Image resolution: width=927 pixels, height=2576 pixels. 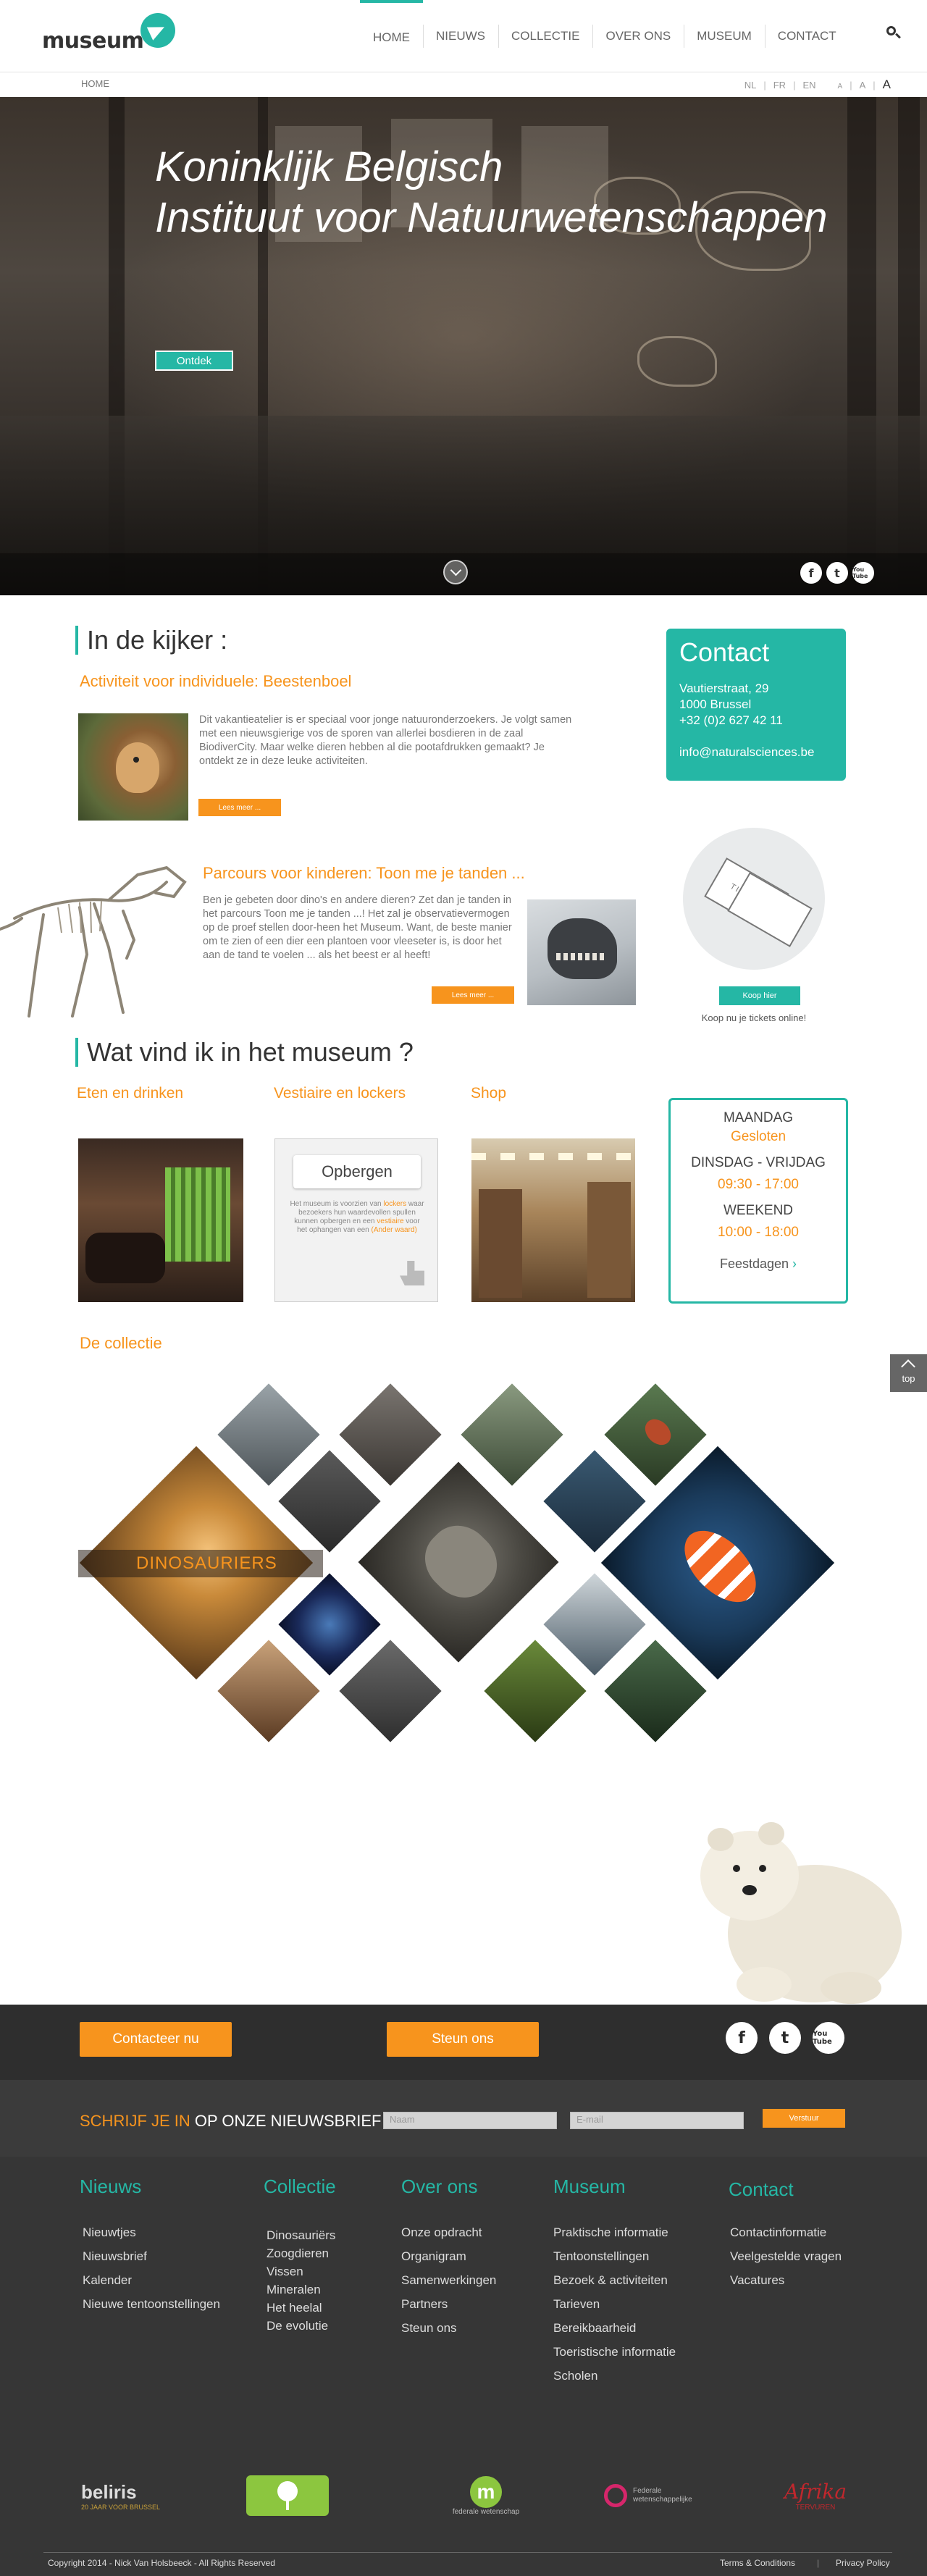 What do you see at coordinates (615, 2304) in the screenshot?
I see `footer-link: Tarieven` at bounding box center [615, 2304].